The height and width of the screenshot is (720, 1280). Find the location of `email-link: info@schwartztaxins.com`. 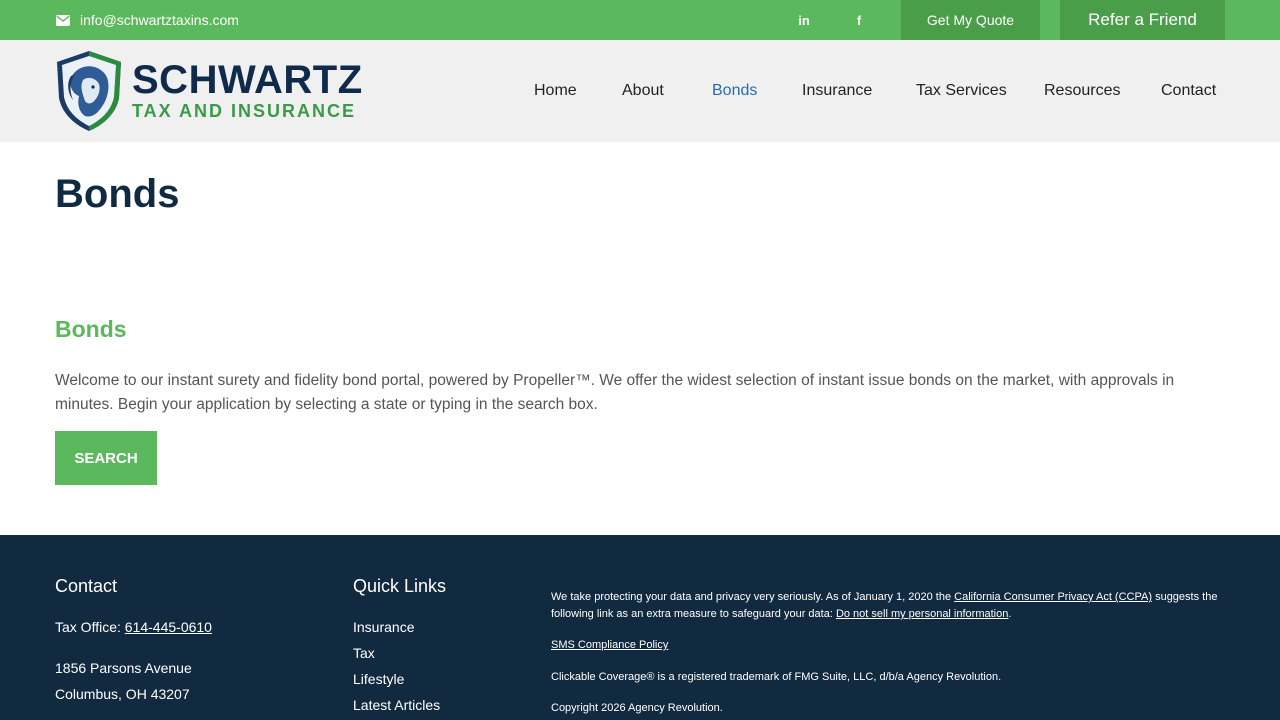

email-link: info@schwartztaxins.com is located at coordinates (147, 20).